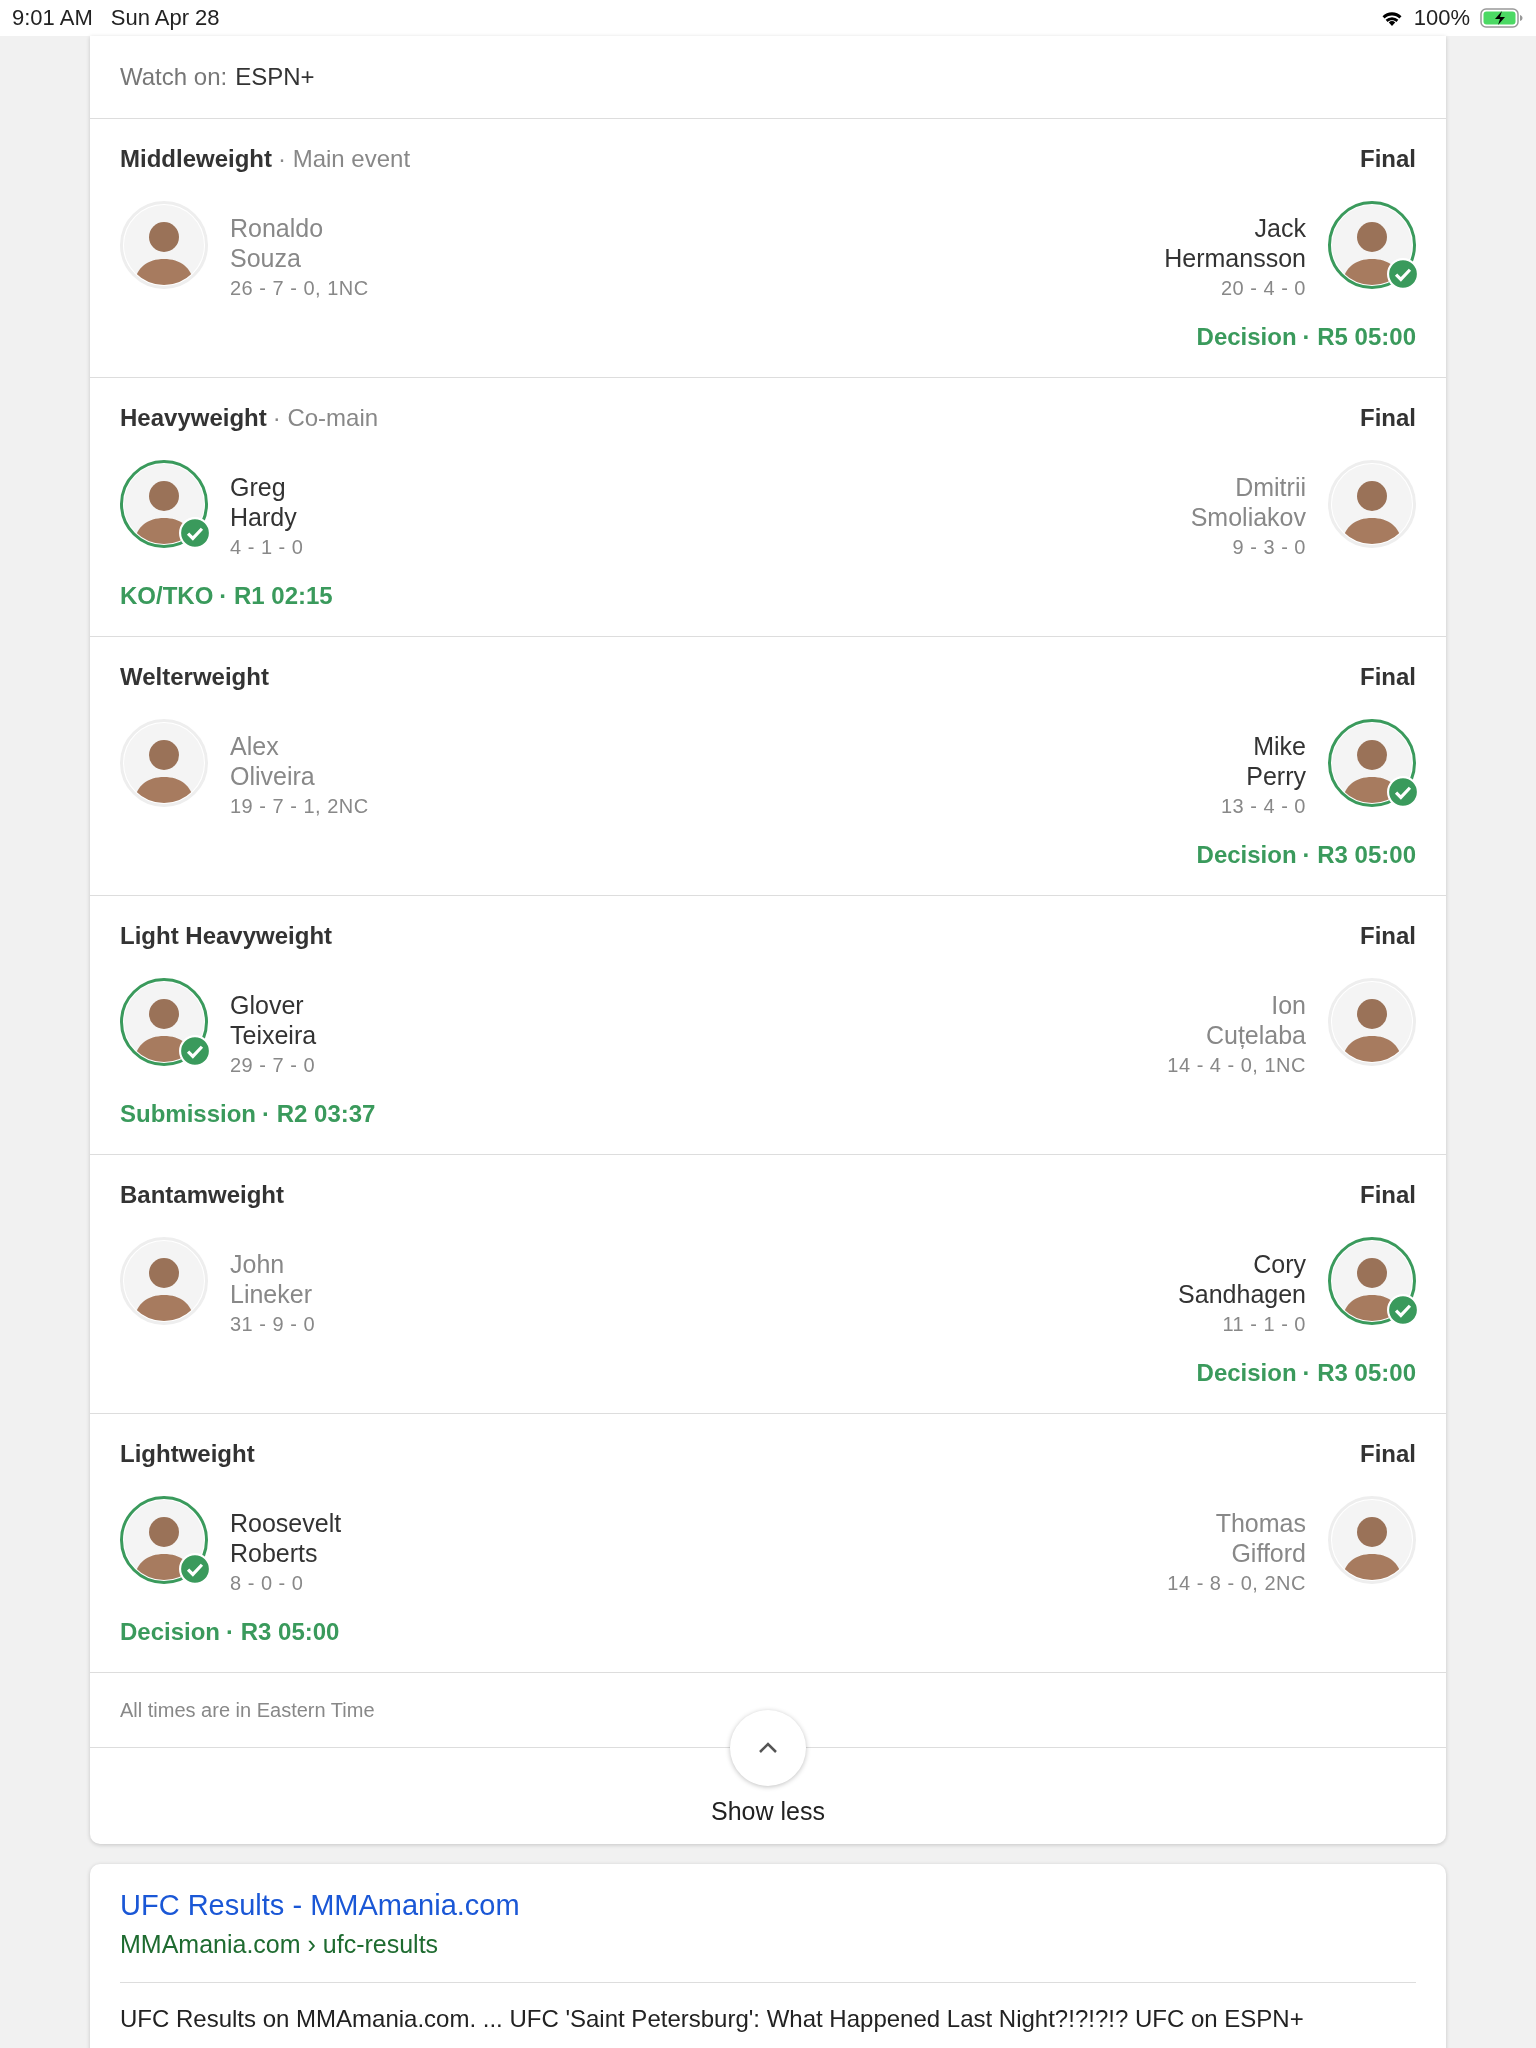 The width and height of the screenshot is (1536, 2048). Describe the element at coordinates (299, 806) in the screenshot. I see `fighter-record: 19 - 7 - 1, 2NC` at that location.